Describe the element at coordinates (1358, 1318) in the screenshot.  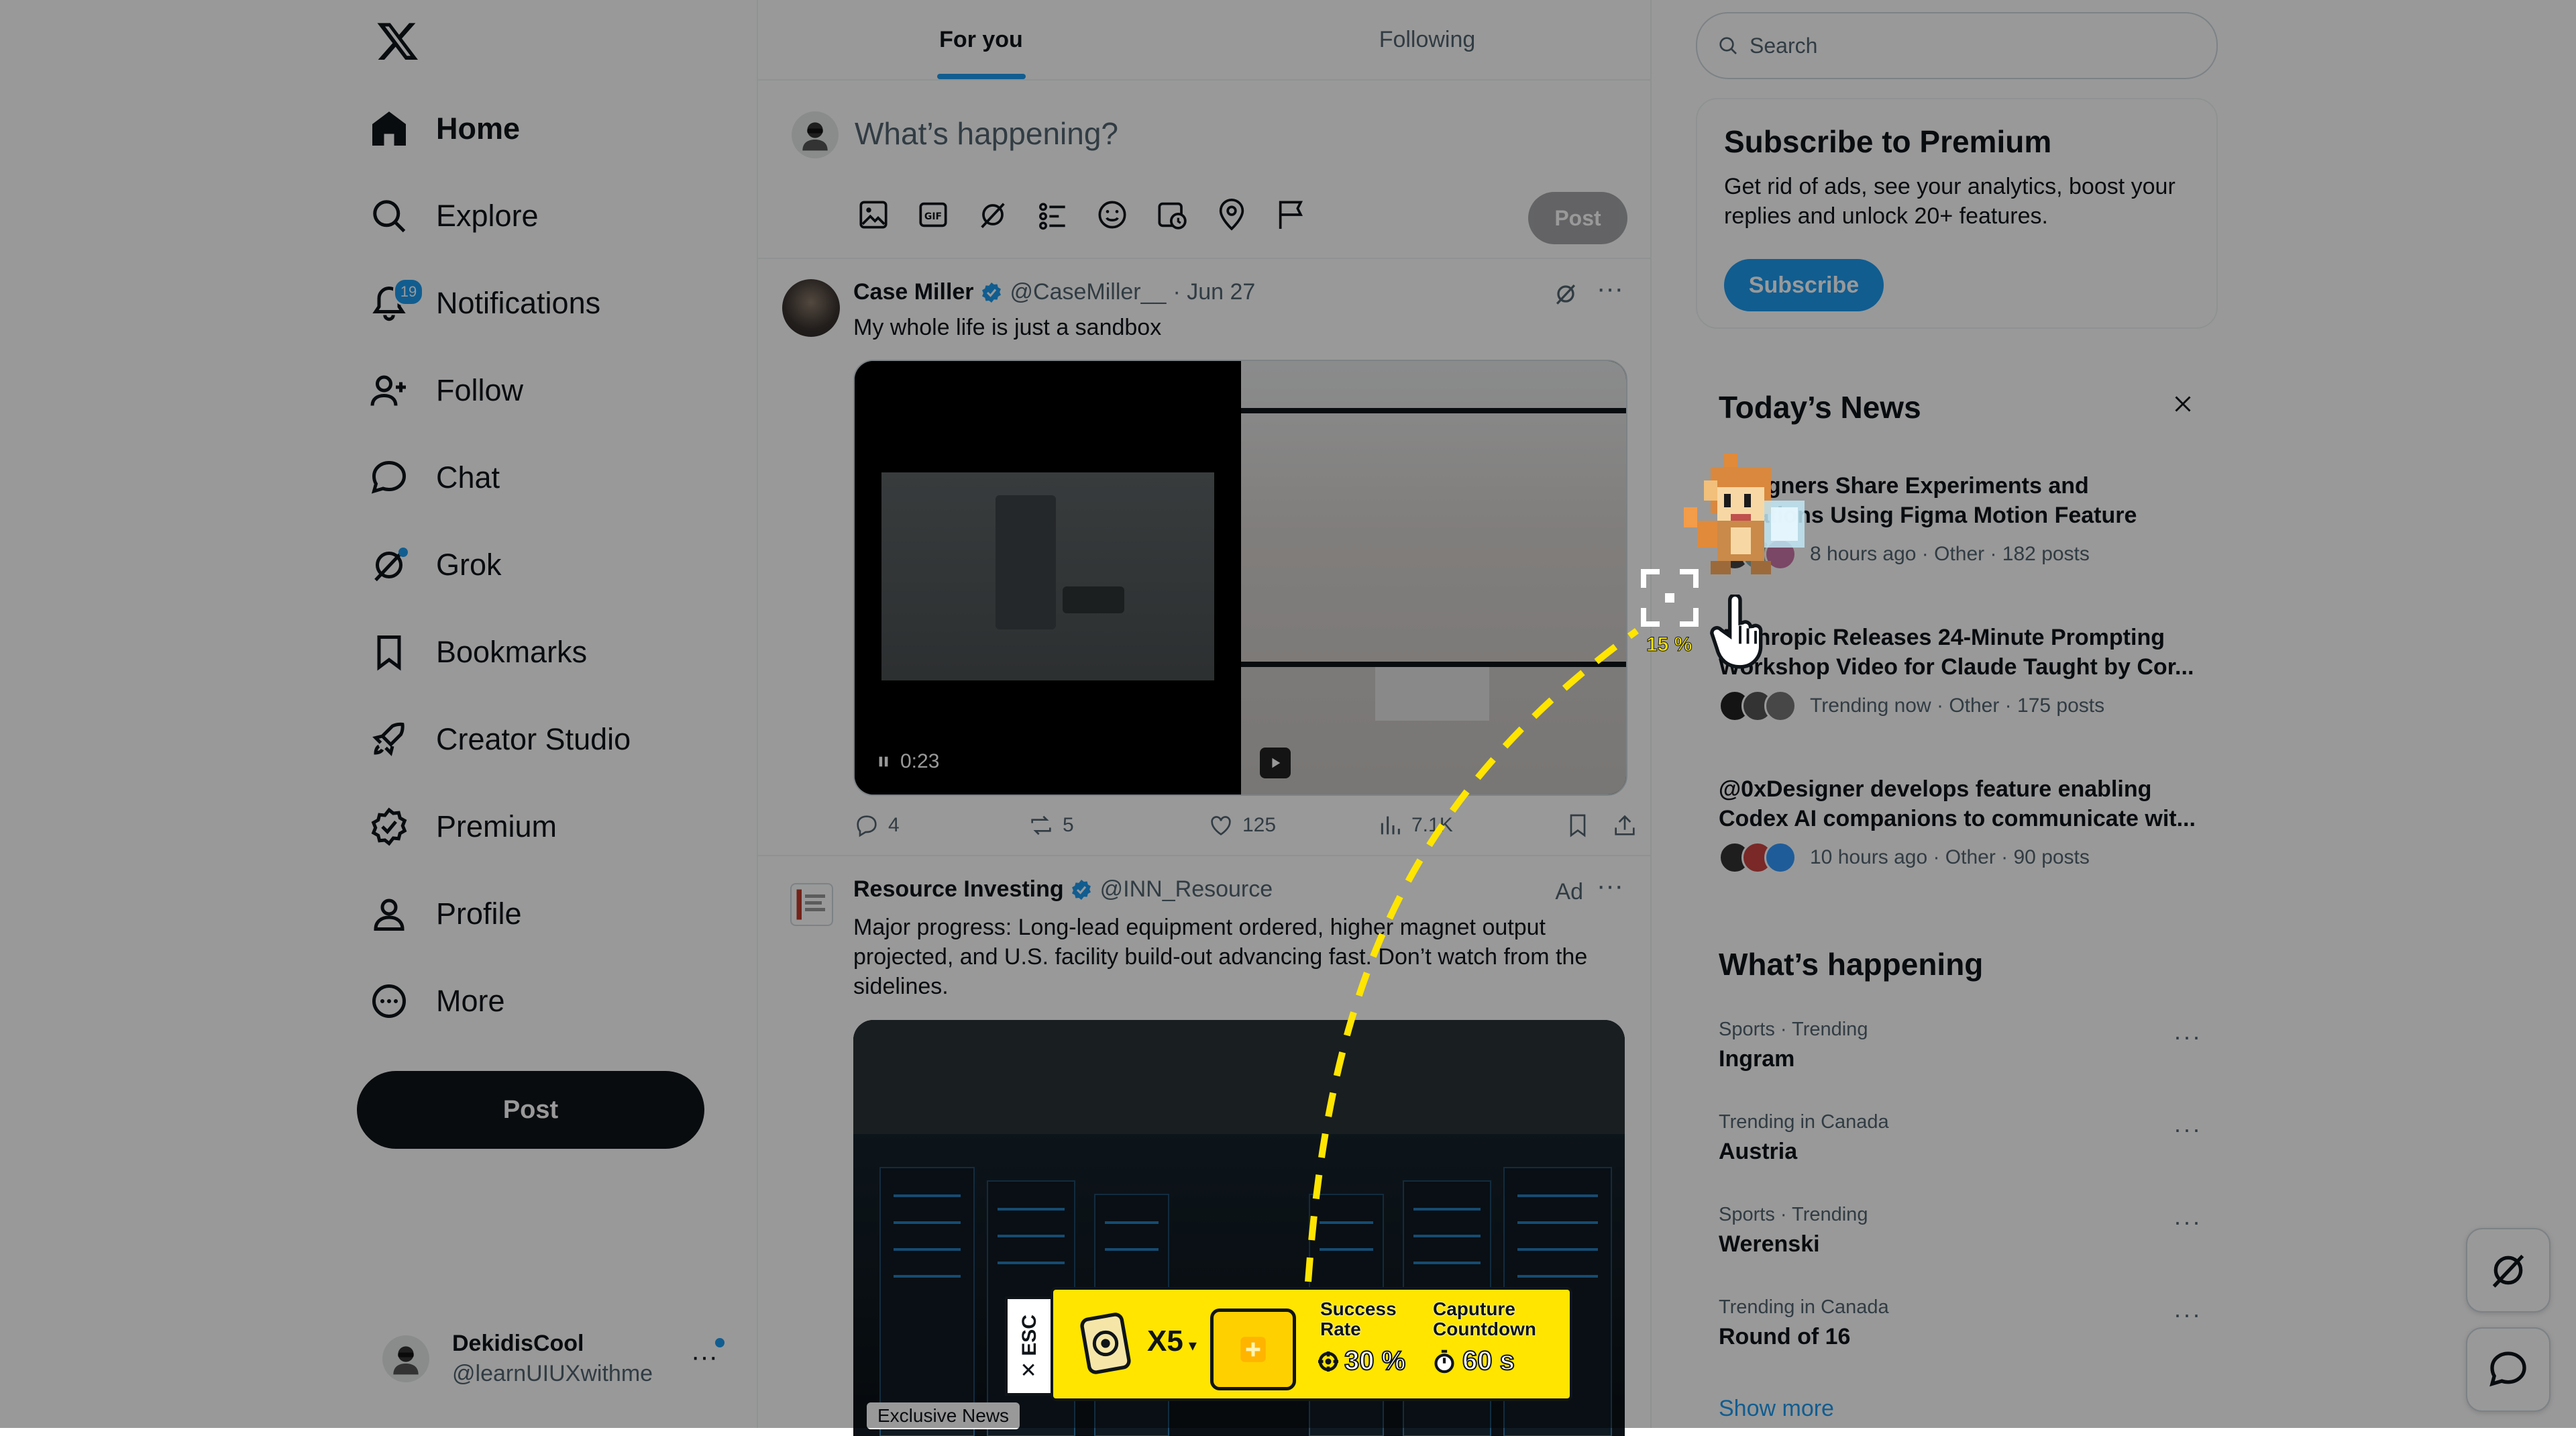
I see `success-rate-label: Success Rate` at that location.